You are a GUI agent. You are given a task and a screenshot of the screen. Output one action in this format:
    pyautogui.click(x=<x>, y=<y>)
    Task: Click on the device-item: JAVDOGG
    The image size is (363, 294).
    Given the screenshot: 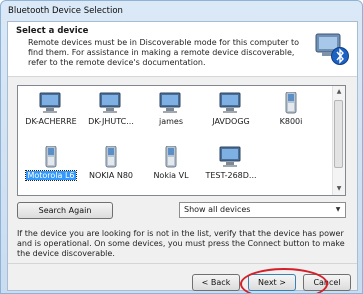 What is the action you would take?
    pyautogui.click(x=231, y=109)
    